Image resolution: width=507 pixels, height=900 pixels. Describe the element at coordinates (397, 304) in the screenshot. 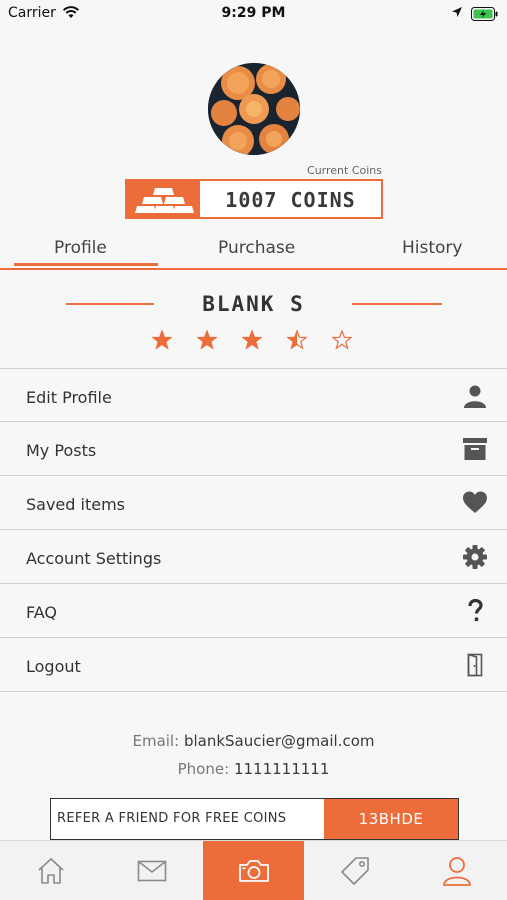

I see `name-divider-right` at that location.